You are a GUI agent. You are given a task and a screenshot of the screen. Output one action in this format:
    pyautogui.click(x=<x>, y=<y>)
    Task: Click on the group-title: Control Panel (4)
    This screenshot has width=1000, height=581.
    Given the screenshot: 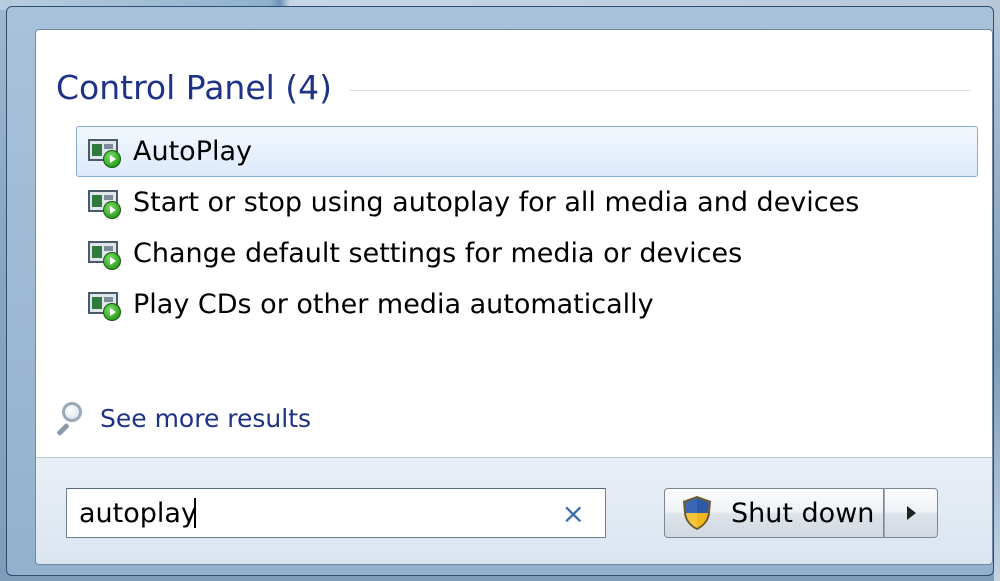 What is the action you would take?
    pyautogui.click(x=194, y=87)
    